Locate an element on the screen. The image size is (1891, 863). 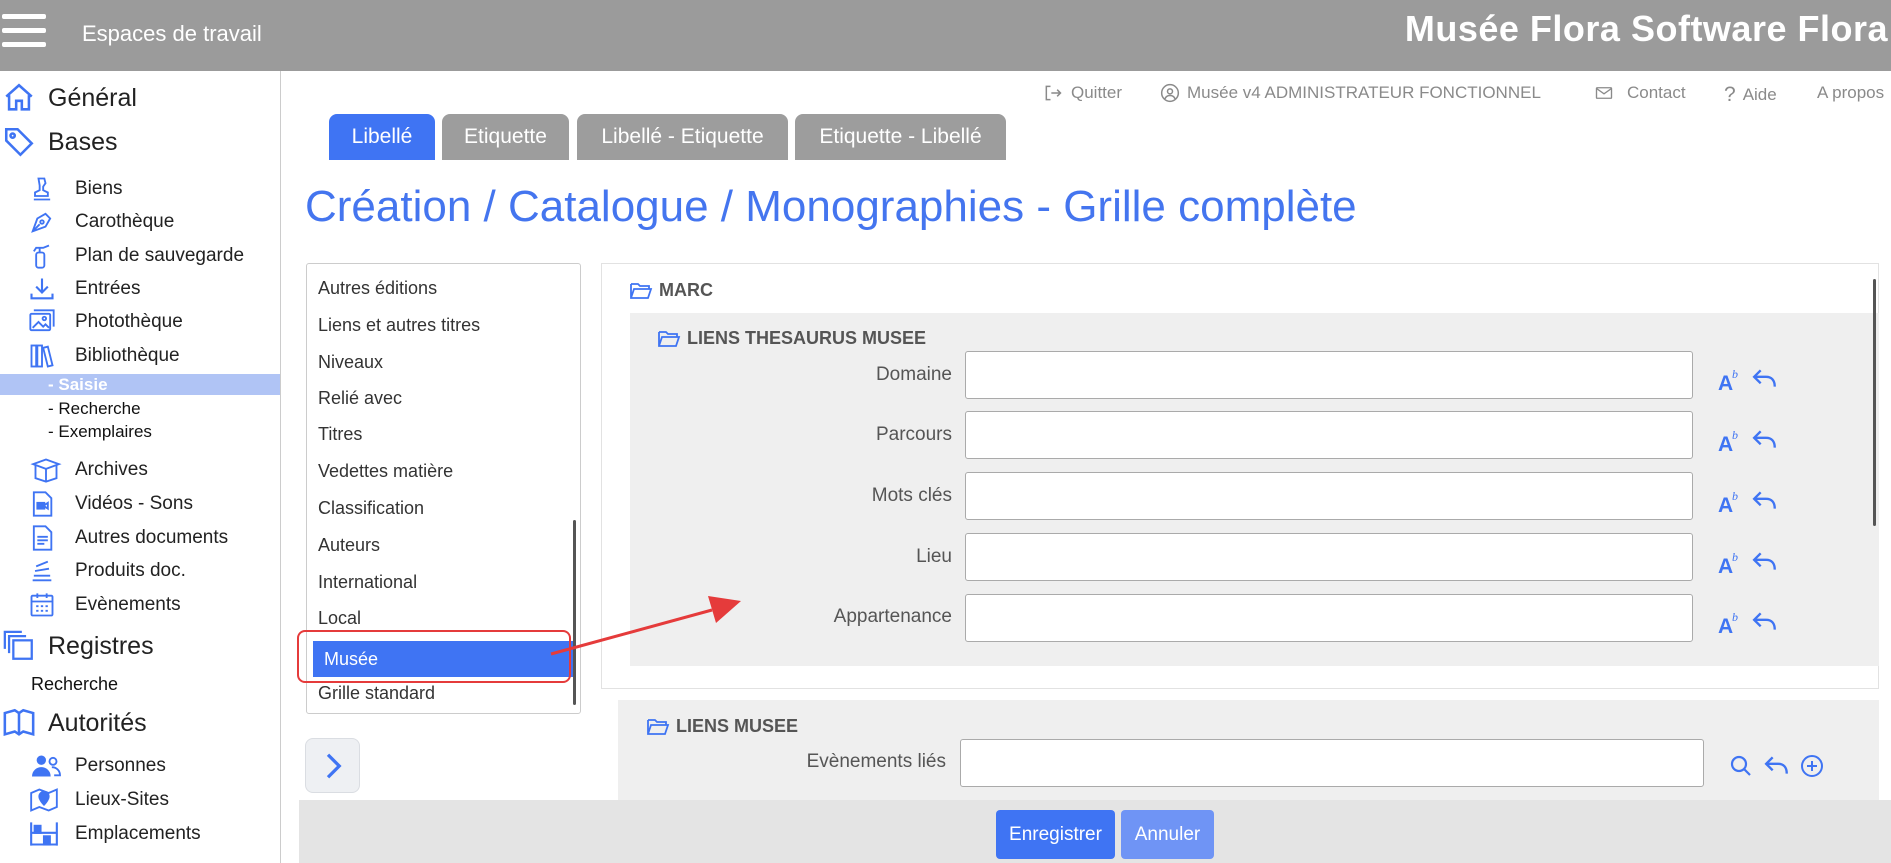
sidebar-item-autorites: Autorités is located at coordinates (74, 723).